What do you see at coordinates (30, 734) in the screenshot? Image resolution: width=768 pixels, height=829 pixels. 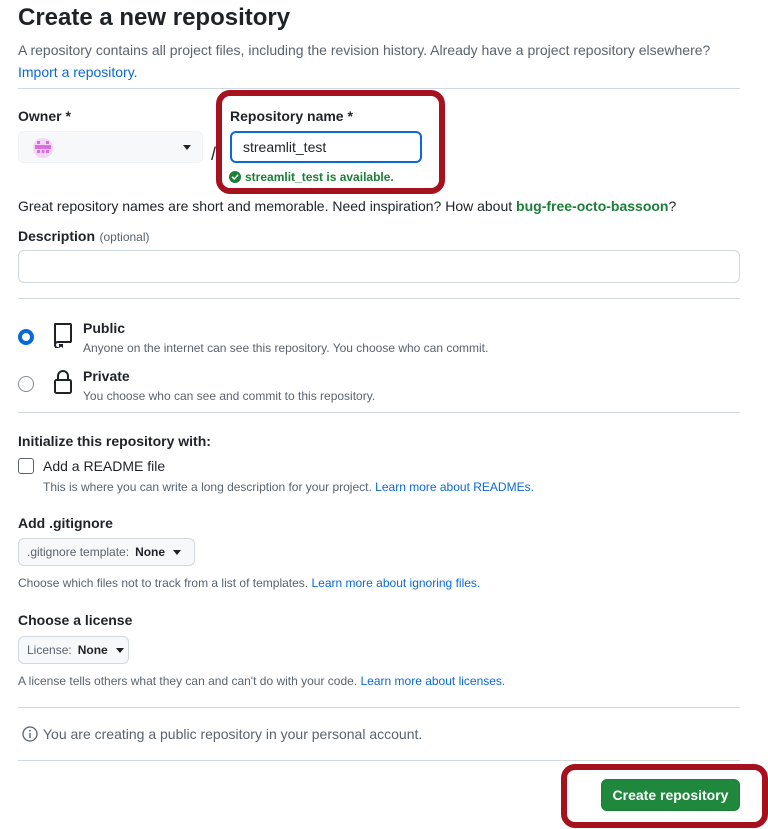 I see `info-icon` at bounding box center [30, 734].